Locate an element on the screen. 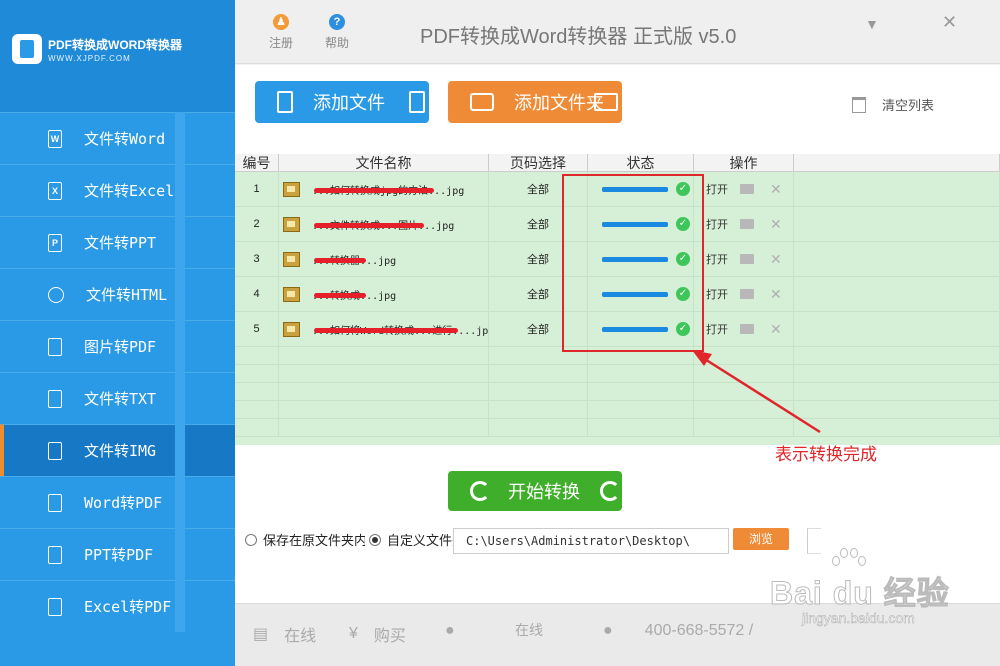 The height and width of the screenshot is (666, 1000). header-spacer is located at coordinates (897, 162).